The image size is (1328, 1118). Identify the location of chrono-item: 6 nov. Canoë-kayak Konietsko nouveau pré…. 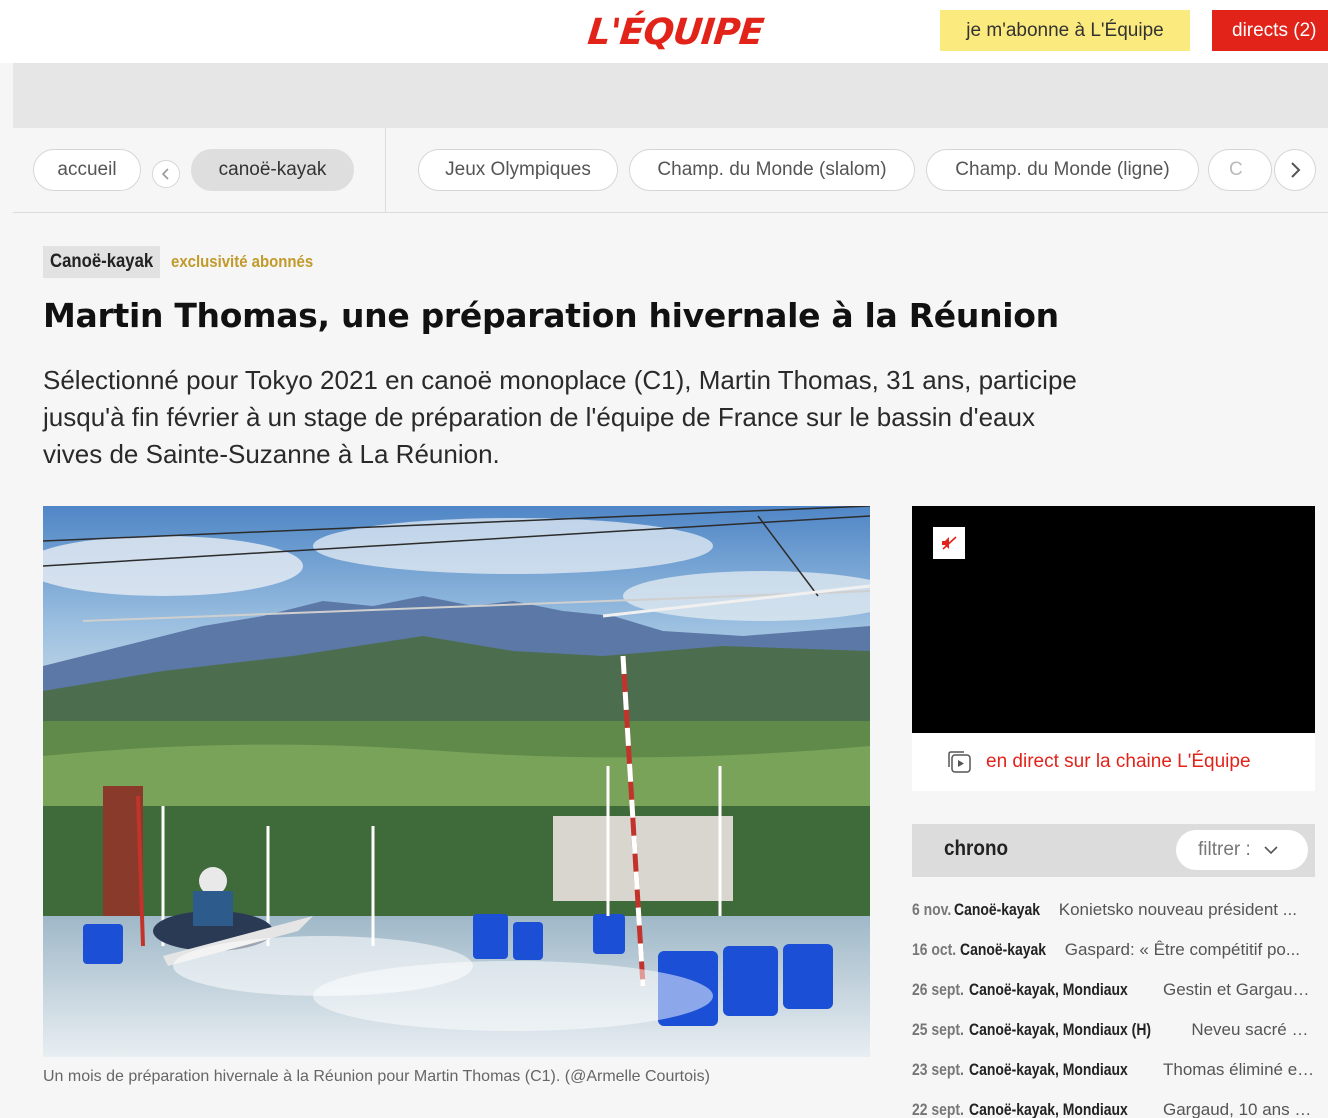
(1113, 910).